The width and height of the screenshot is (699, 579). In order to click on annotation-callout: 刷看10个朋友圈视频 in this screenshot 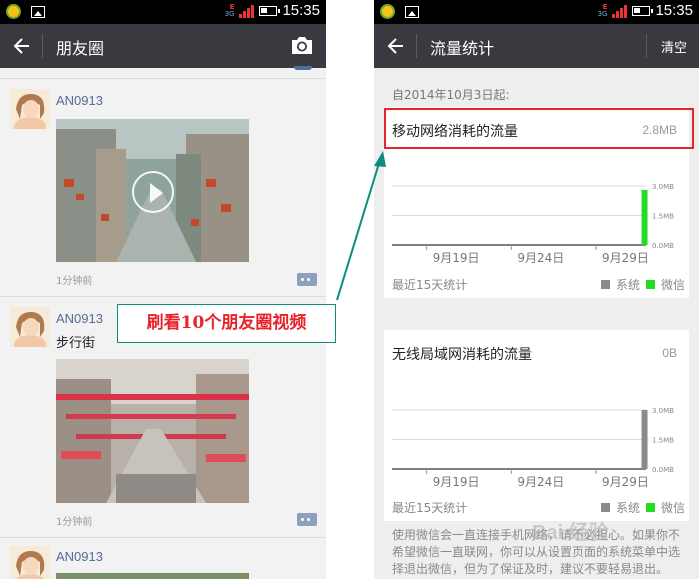, I will do `click(226, 323)`.